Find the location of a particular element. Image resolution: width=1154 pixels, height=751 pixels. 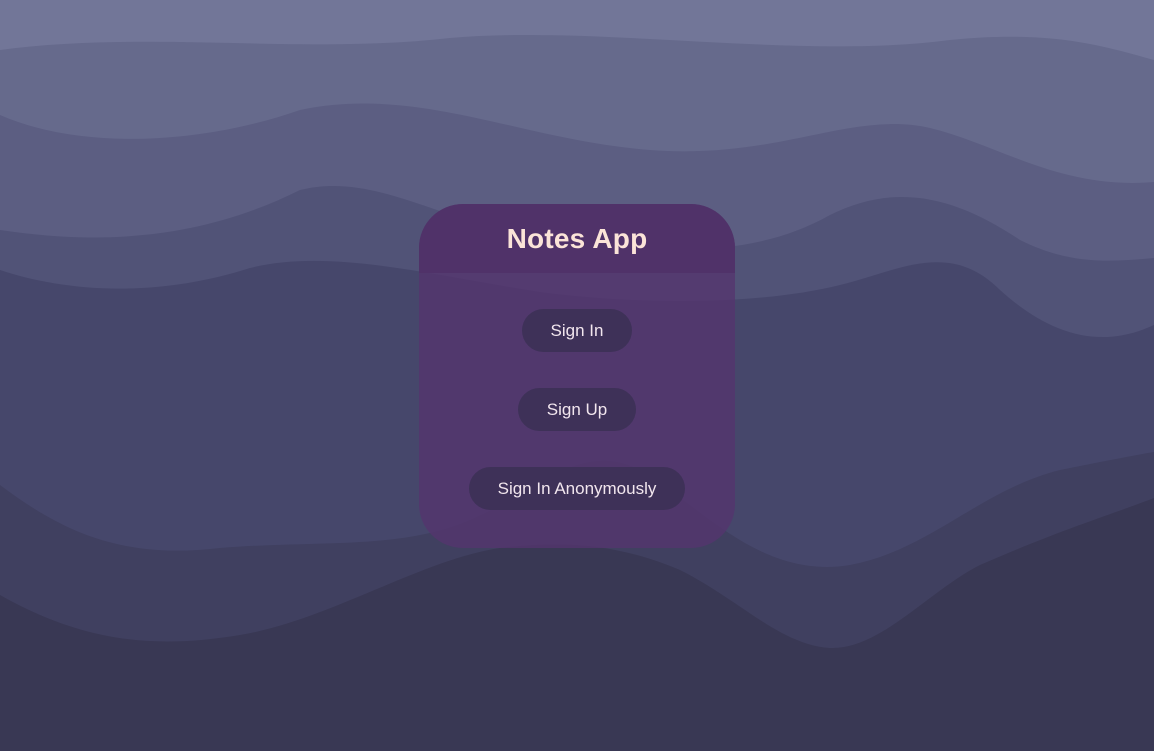

sign-up-button: Sign Up is located at coordinates (577, 409).